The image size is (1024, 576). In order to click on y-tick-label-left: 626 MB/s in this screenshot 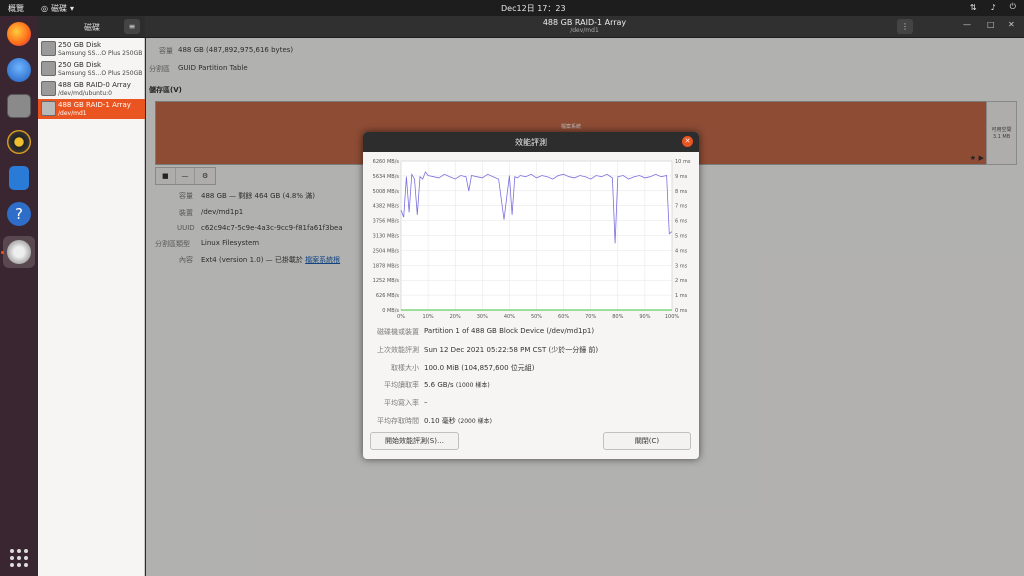, I will do `click(388, 296)`.